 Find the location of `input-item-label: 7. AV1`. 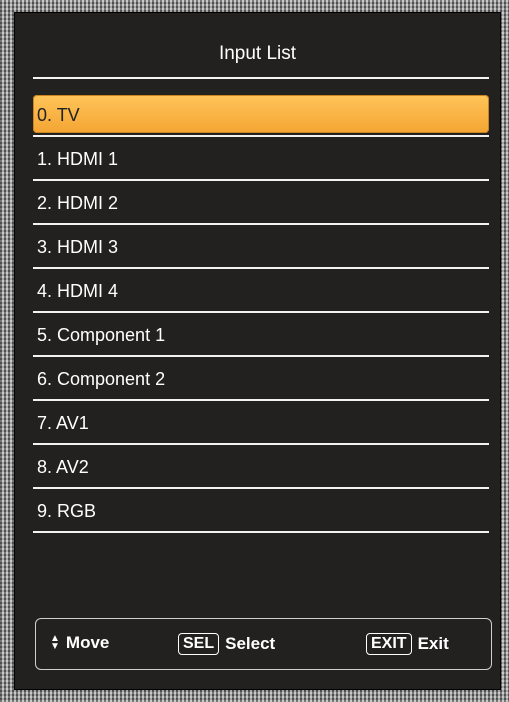

input-item-label: 7. AV1 is located at coordinates (63, 423).